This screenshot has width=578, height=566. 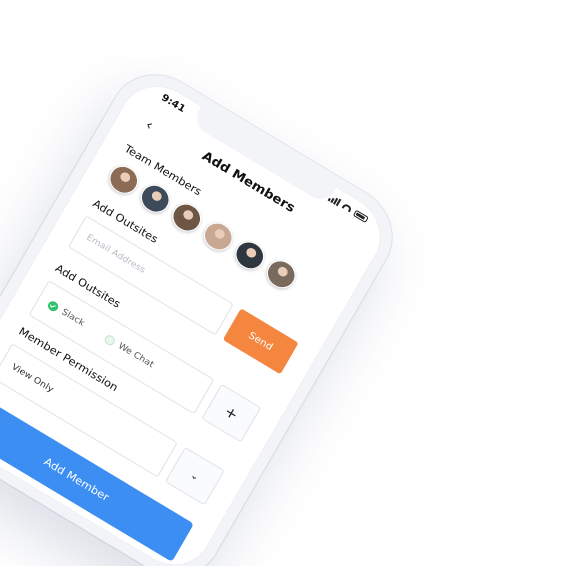 I want to click on add-outsite-button: +, so click(x=231, y=413).